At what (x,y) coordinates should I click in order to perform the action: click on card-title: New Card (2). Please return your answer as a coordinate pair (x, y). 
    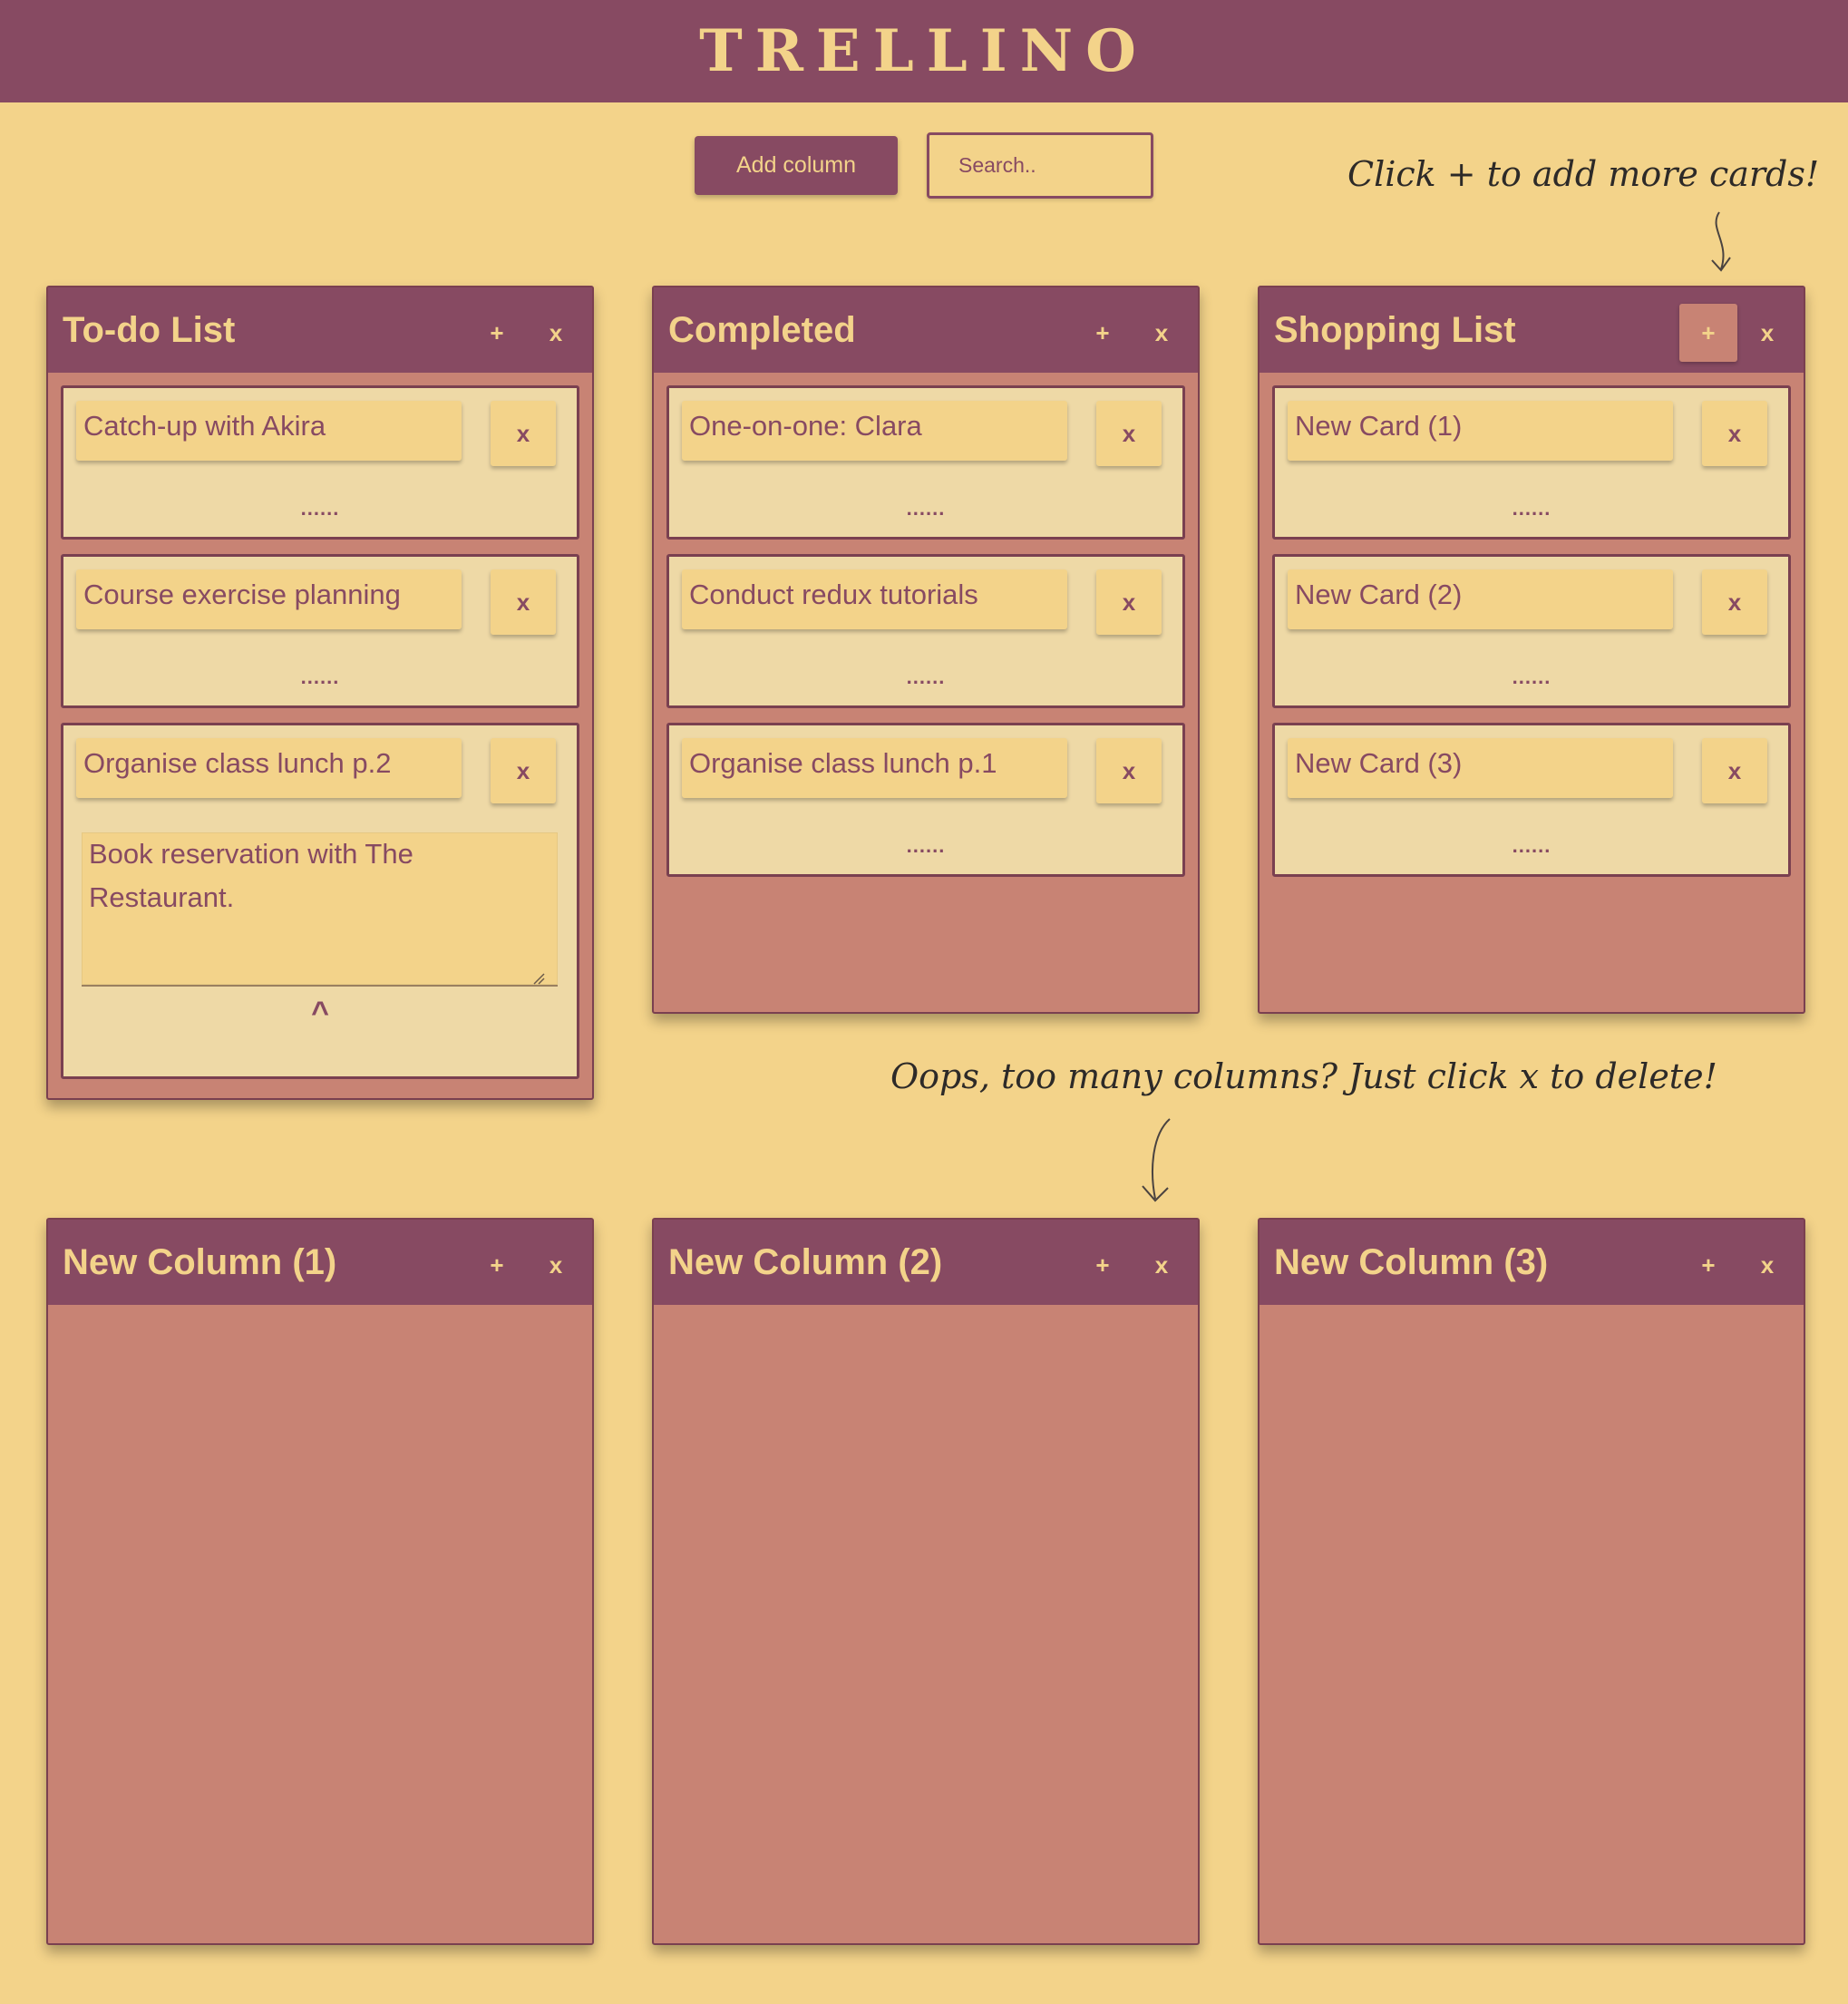
    Looking at the image, I should click on (1480, 599).